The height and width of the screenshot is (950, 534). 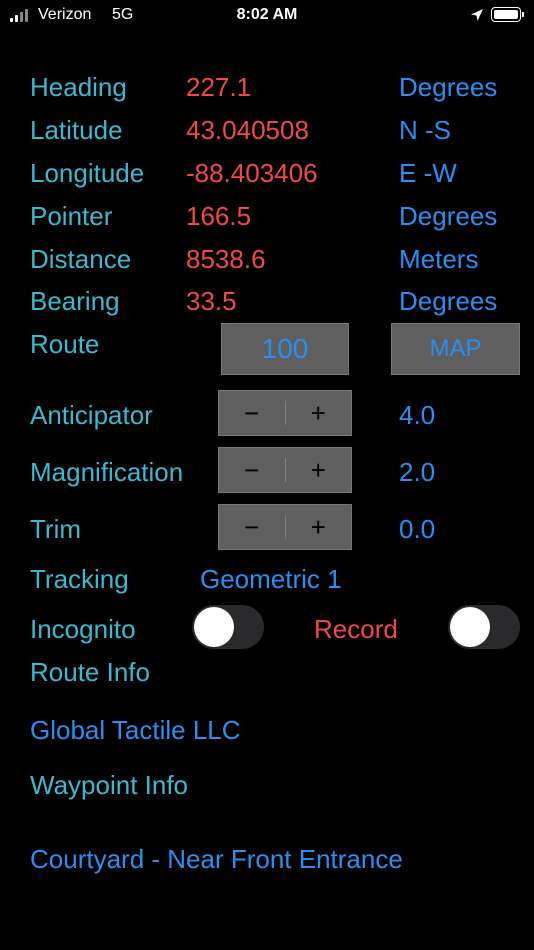 I want to click on map-button: MAP, so click(x=455, y=349).